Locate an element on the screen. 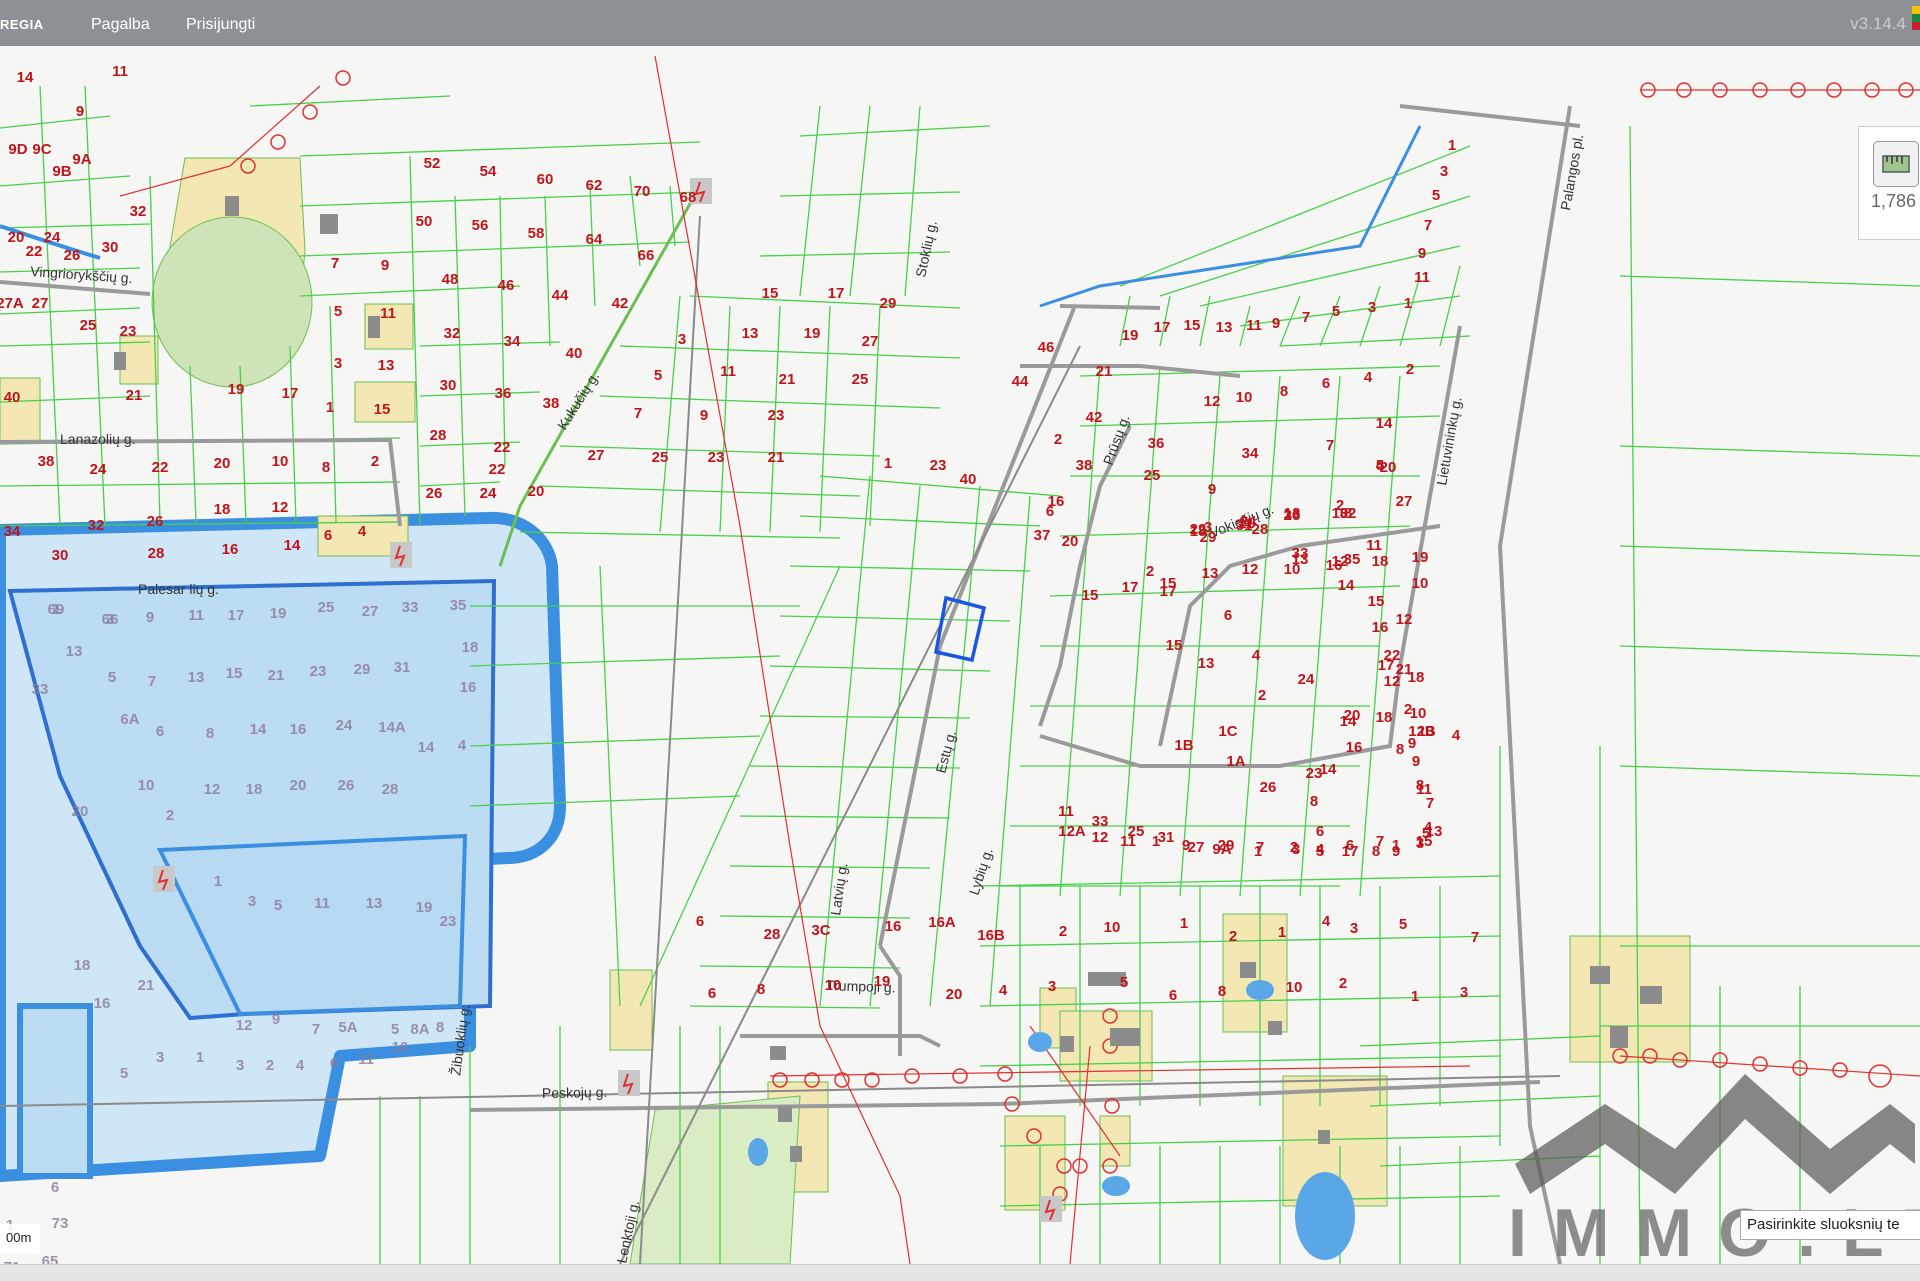 This screenshot has height=1281, width=1920. menu-help: Pagalba is located at coordinates (120, 25).